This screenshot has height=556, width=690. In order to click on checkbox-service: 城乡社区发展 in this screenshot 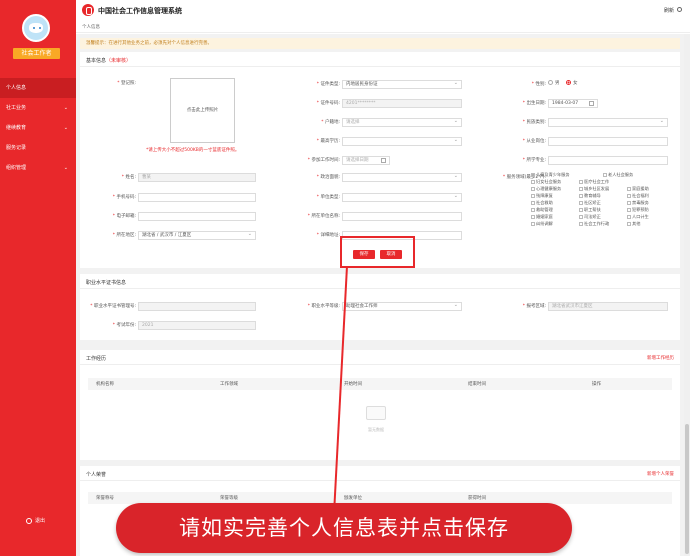, I will do `click(594, 189)`.